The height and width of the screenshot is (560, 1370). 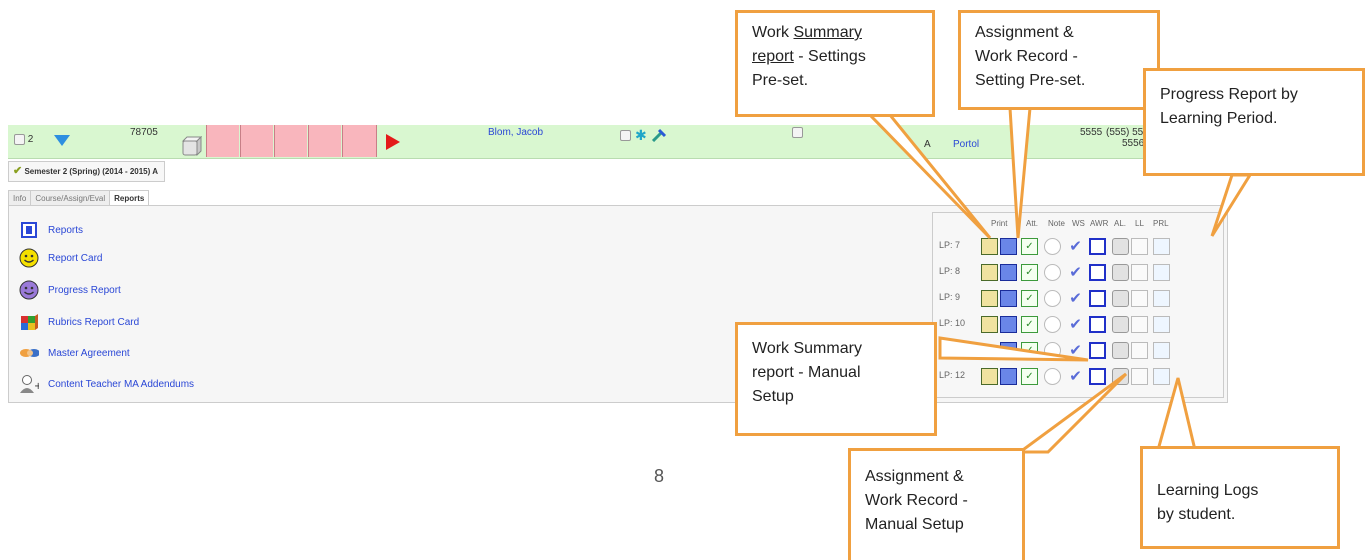 What do you see at coordinates (773, 396) in the screenshot?
I see `callout-text: Setup` at bounding box center [773, 396].